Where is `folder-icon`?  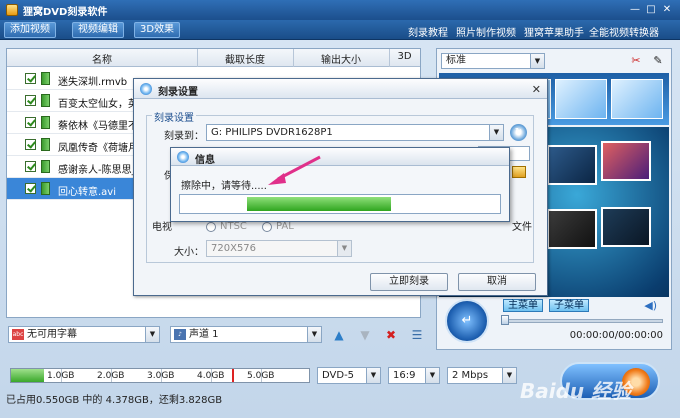 folder-icon is located at coordinates (519, 172).